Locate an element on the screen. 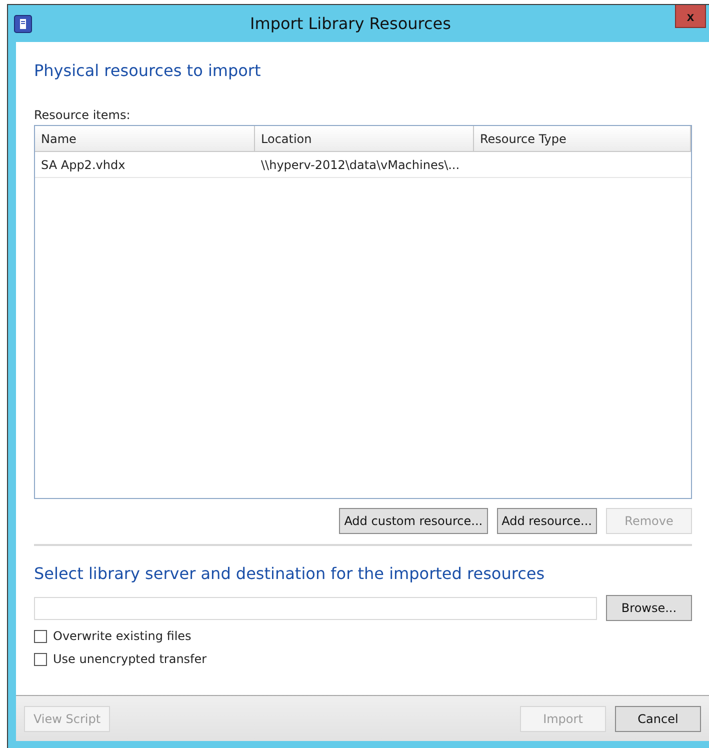 This screenshot has height=748, width=709. section-heading: Physical resources to import is located at coordinates (148, 70).